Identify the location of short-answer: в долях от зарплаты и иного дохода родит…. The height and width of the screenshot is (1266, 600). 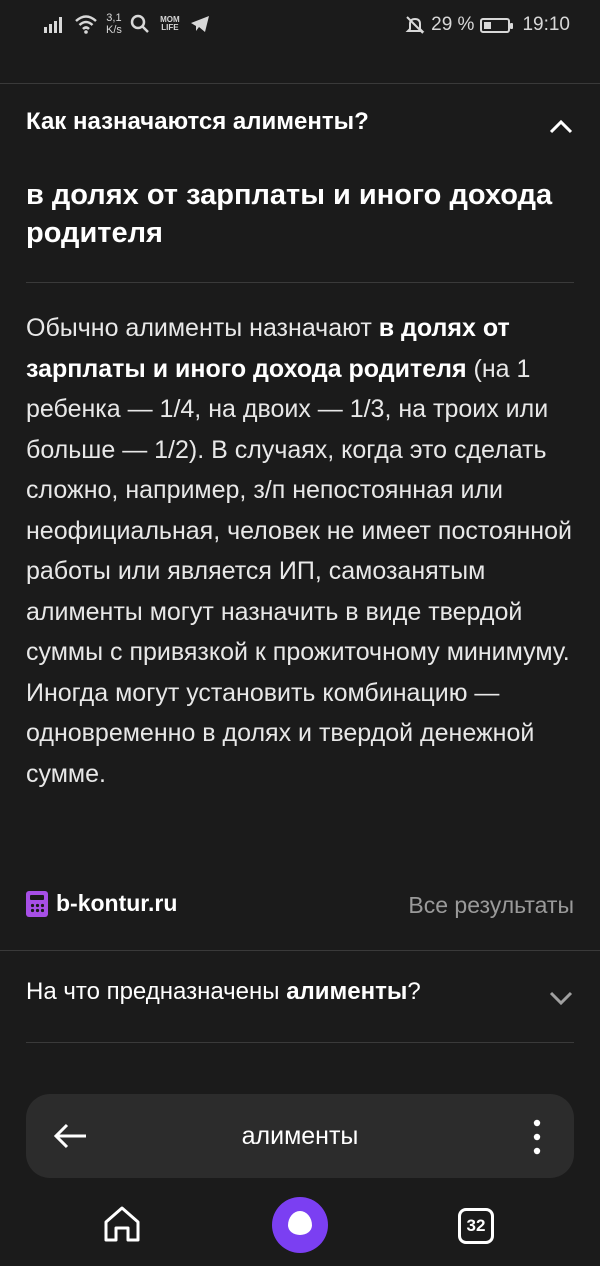
(289, 214).